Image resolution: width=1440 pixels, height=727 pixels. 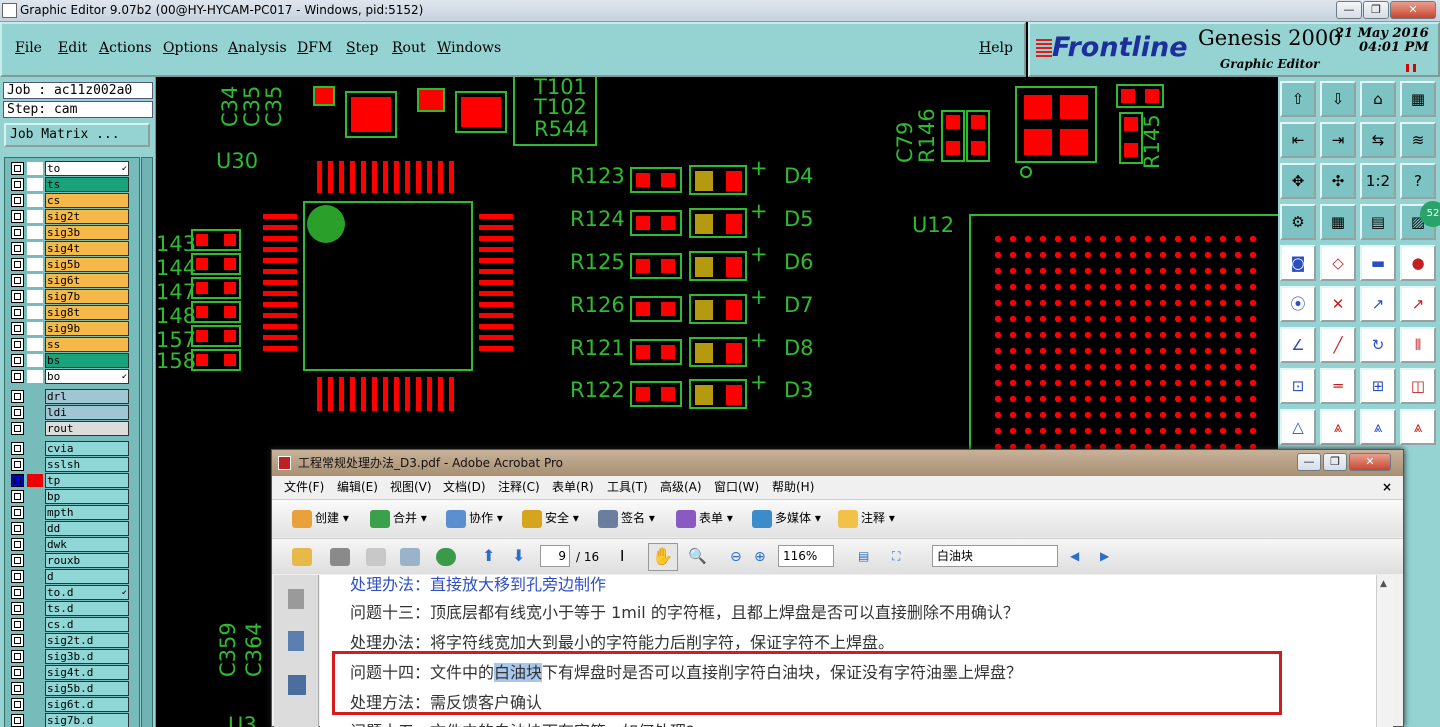 What do you see at coordinates (736, 487) in the screenshot?
I see `acro-menu-window: 窗口(W)` at bounding box center [736, 487].